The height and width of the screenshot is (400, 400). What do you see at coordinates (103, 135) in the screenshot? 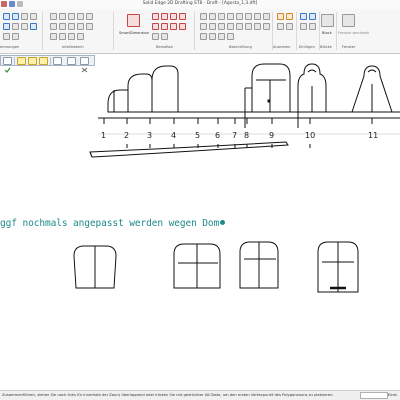
I see `ruler-label: 1` at bounding box center [103, 135].